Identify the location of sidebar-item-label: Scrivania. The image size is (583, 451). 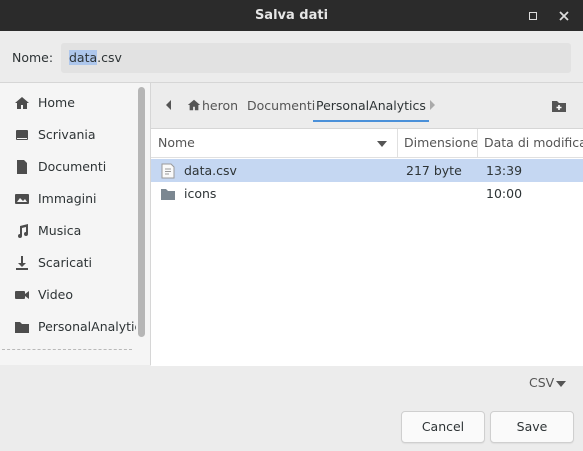
(67, 134).